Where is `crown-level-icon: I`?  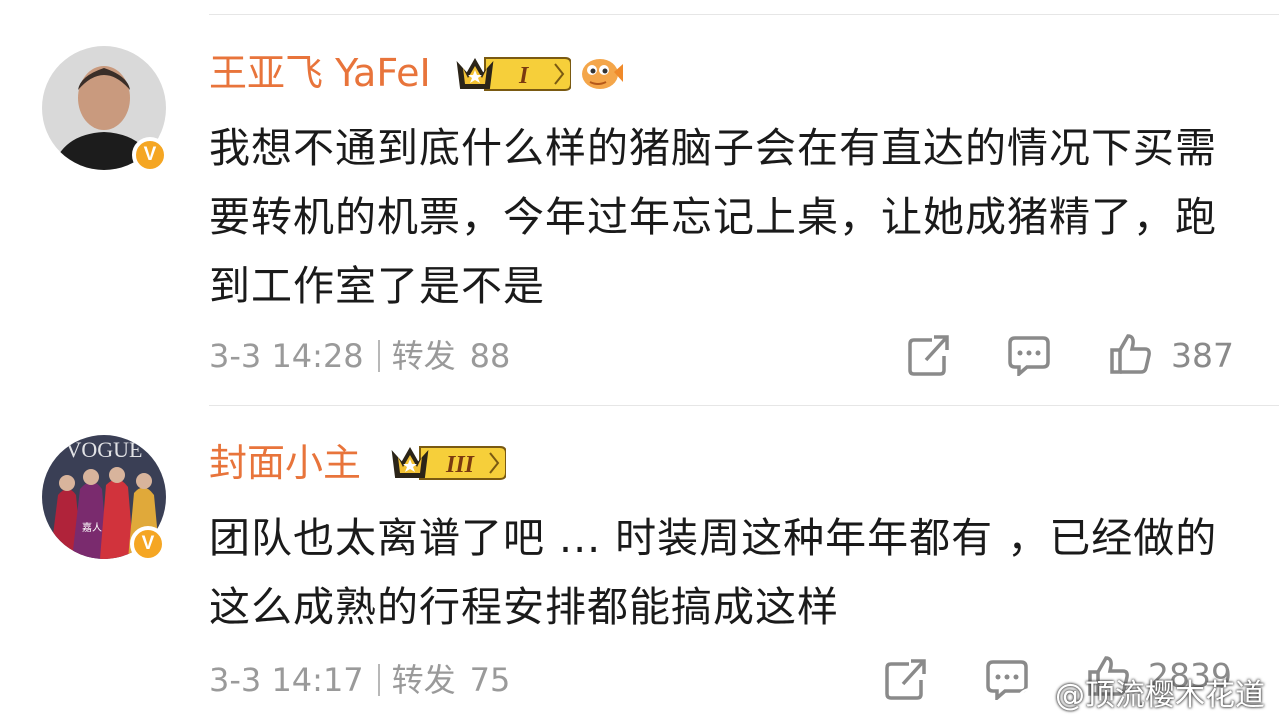
crown-level-icon: I is located at coordinates (513, 74).